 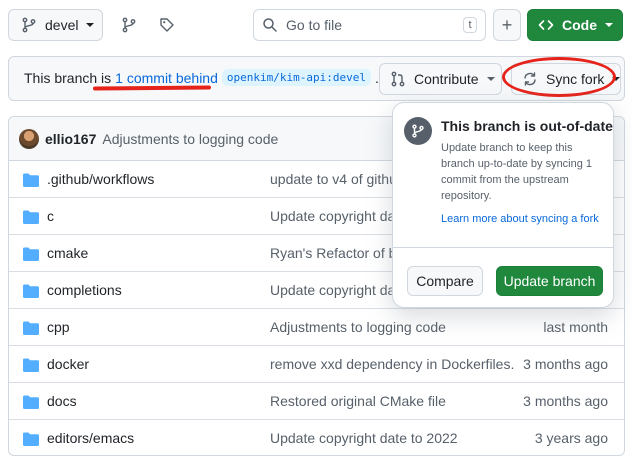 I want to click on file-commit-message: Restored original CMake file, so click(x=358, y=401).